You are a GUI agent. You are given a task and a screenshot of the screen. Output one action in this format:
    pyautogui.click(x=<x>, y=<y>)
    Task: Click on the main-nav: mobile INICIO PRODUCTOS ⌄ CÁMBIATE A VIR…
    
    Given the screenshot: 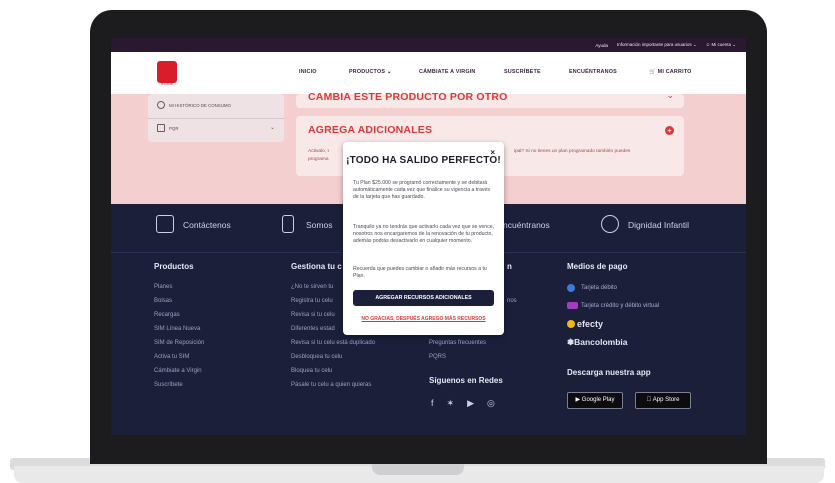 What is the action you would take?
    pyautogui.click(x=428, y=73)
    